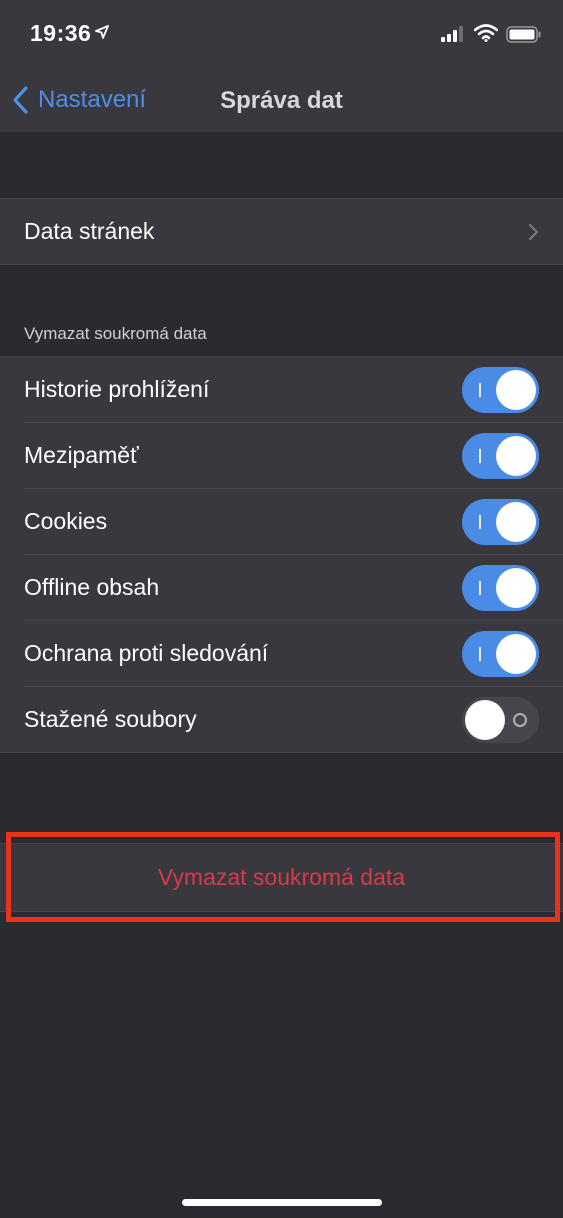 The image size is (563, 1218). I want to click on toggle-row-cache: Mezipaměť, so click(293, 456).